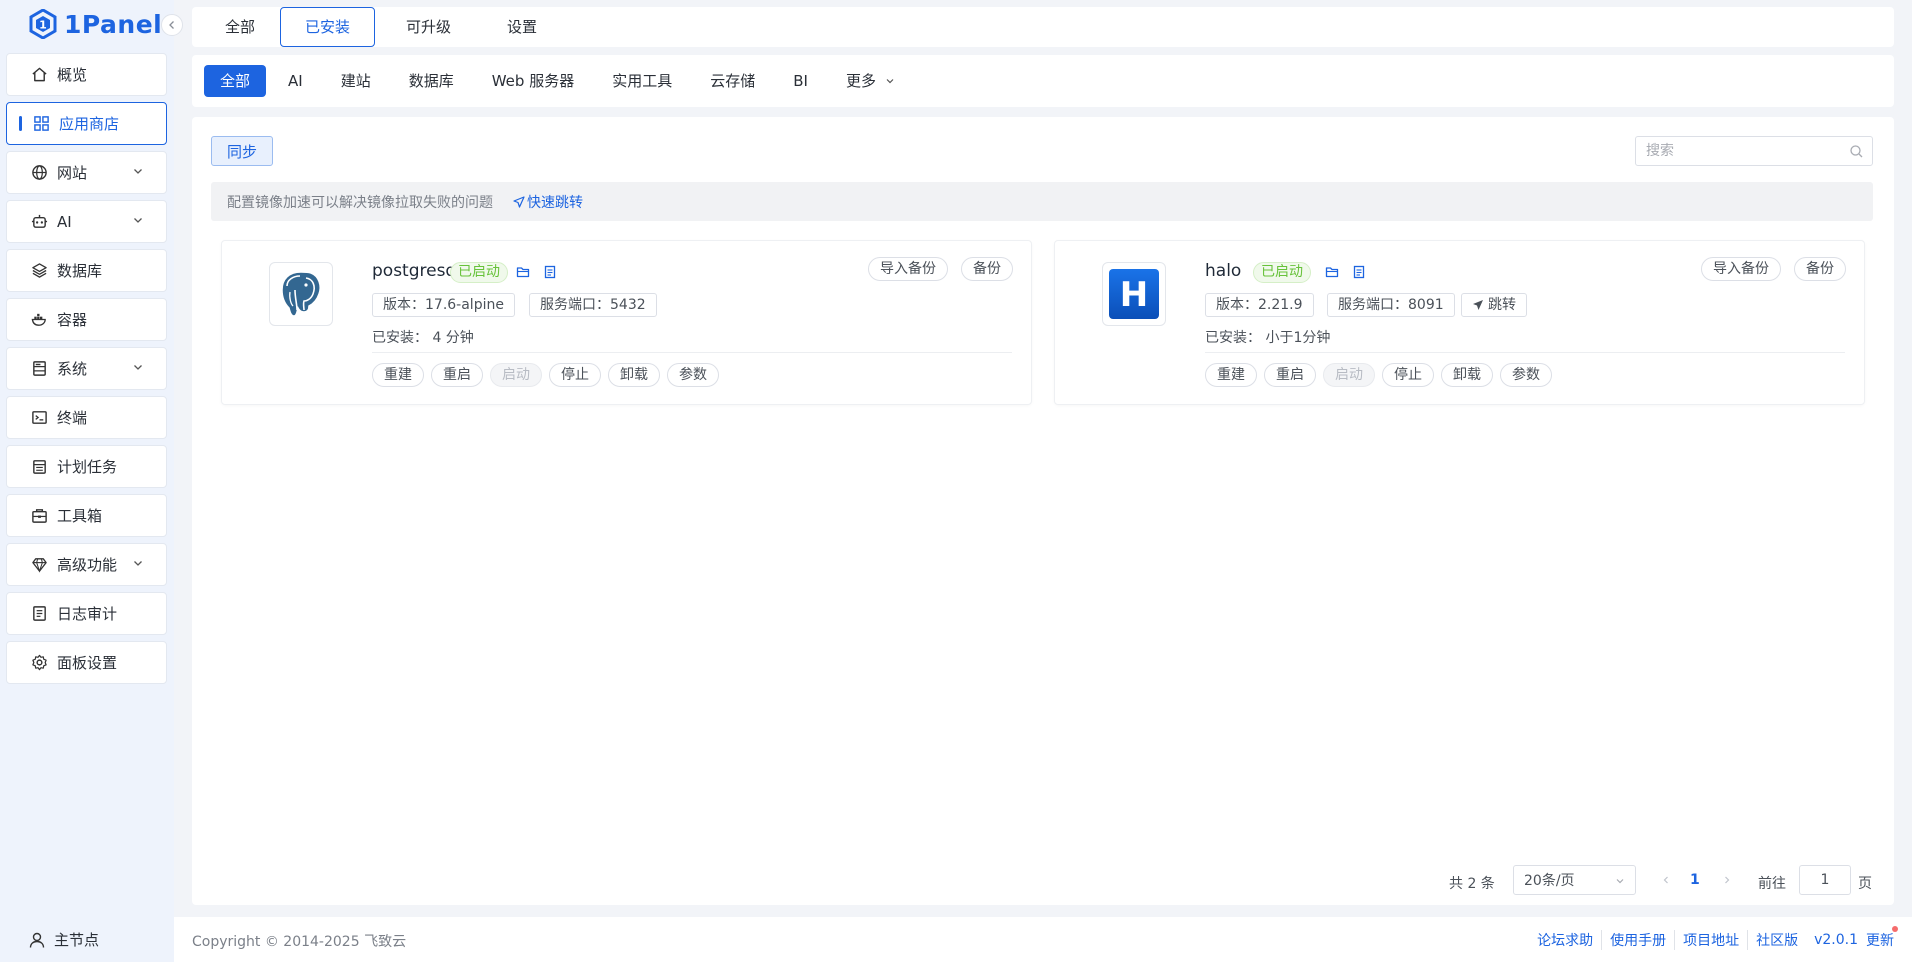 Image resolution: width=1912 pixels, height=962 pixels. What do you see at coordinates (1777, 940) in the screenshot?
I see `edition-link: 社区版` at bounding box center [1777, 940].